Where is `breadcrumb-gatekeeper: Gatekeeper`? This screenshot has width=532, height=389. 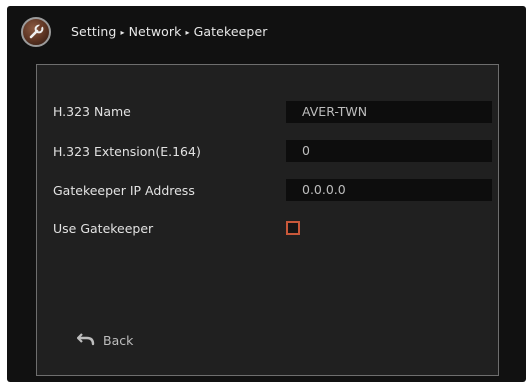 breadcrumb-gatekeeper: Gatekeeper is located at coordinates (230, 31).